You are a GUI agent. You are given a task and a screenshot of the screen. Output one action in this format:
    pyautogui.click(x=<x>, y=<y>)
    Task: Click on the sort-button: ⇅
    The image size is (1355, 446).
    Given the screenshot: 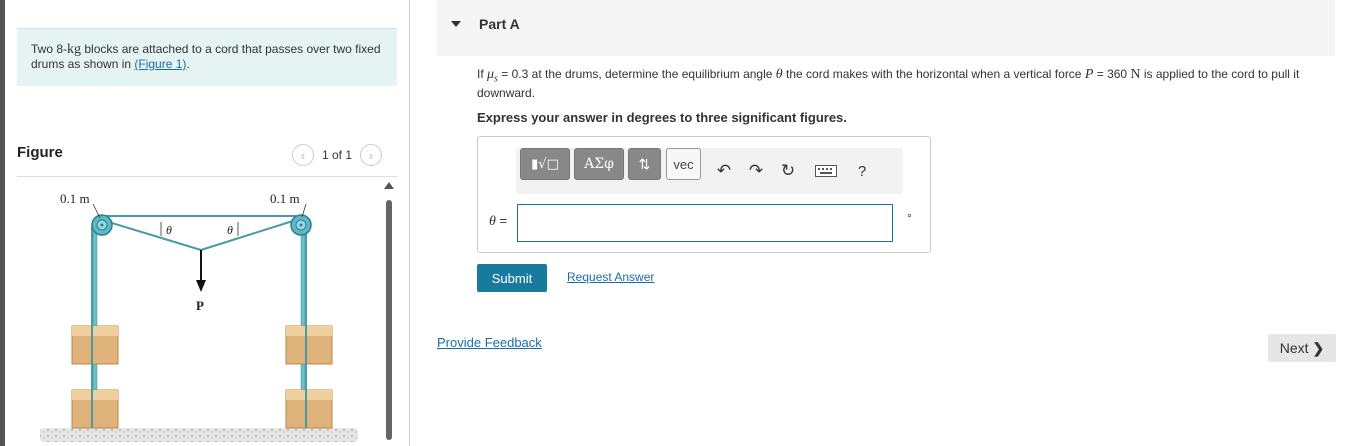 What is the action you would take?
    pyautogui.click(x=644, y=164)
    